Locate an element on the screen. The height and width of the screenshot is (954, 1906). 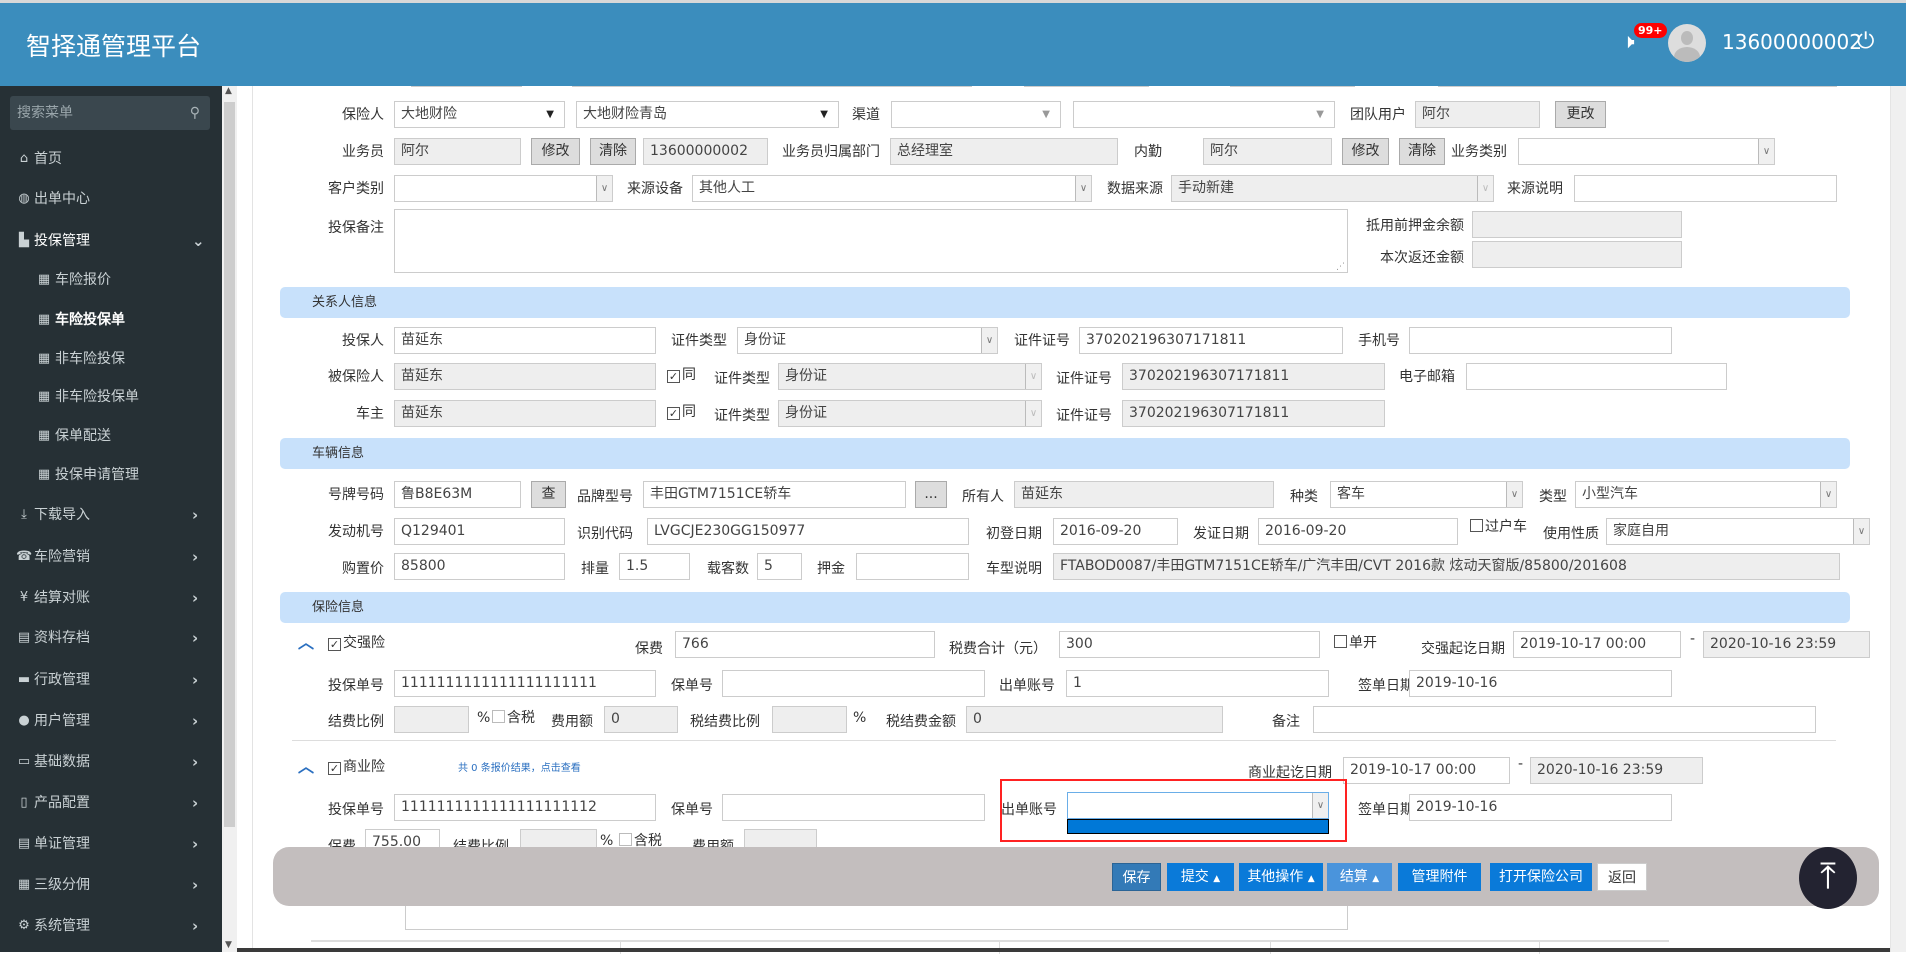
source-note-input is located at coordinates (1705, 188).